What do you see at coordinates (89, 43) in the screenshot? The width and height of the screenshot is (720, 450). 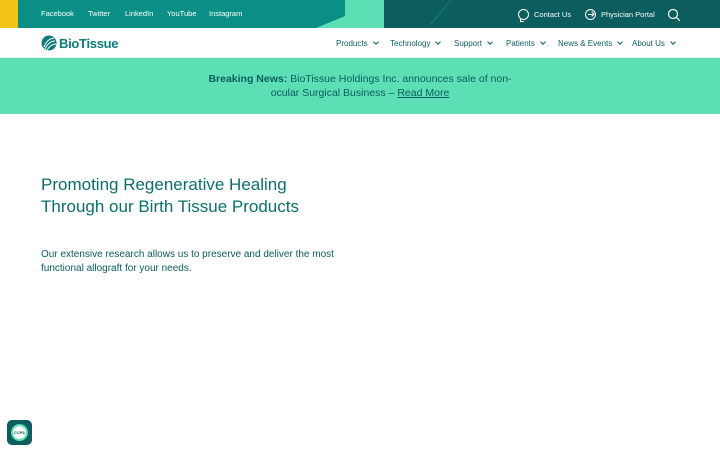 I see `brand-name: BioTissue` at bounding box center [89, 43].